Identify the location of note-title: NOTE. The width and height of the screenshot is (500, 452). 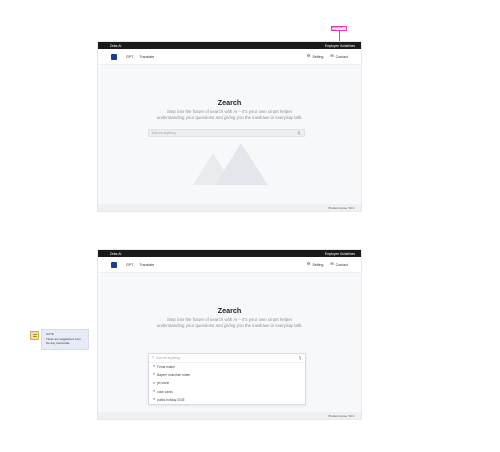
(50, 334).